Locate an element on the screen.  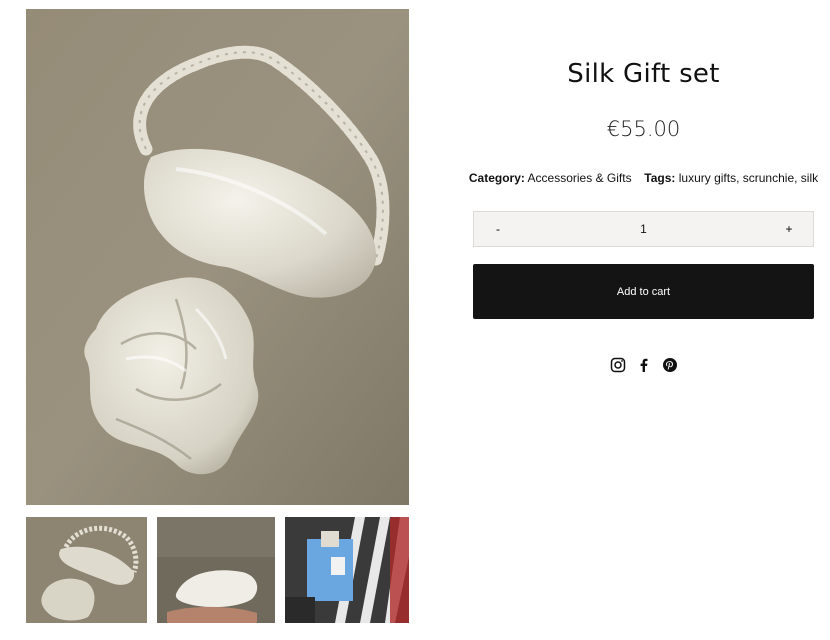
tags-value: luxury gifts, scrunchie, silk is located at coordinates (748, 178).